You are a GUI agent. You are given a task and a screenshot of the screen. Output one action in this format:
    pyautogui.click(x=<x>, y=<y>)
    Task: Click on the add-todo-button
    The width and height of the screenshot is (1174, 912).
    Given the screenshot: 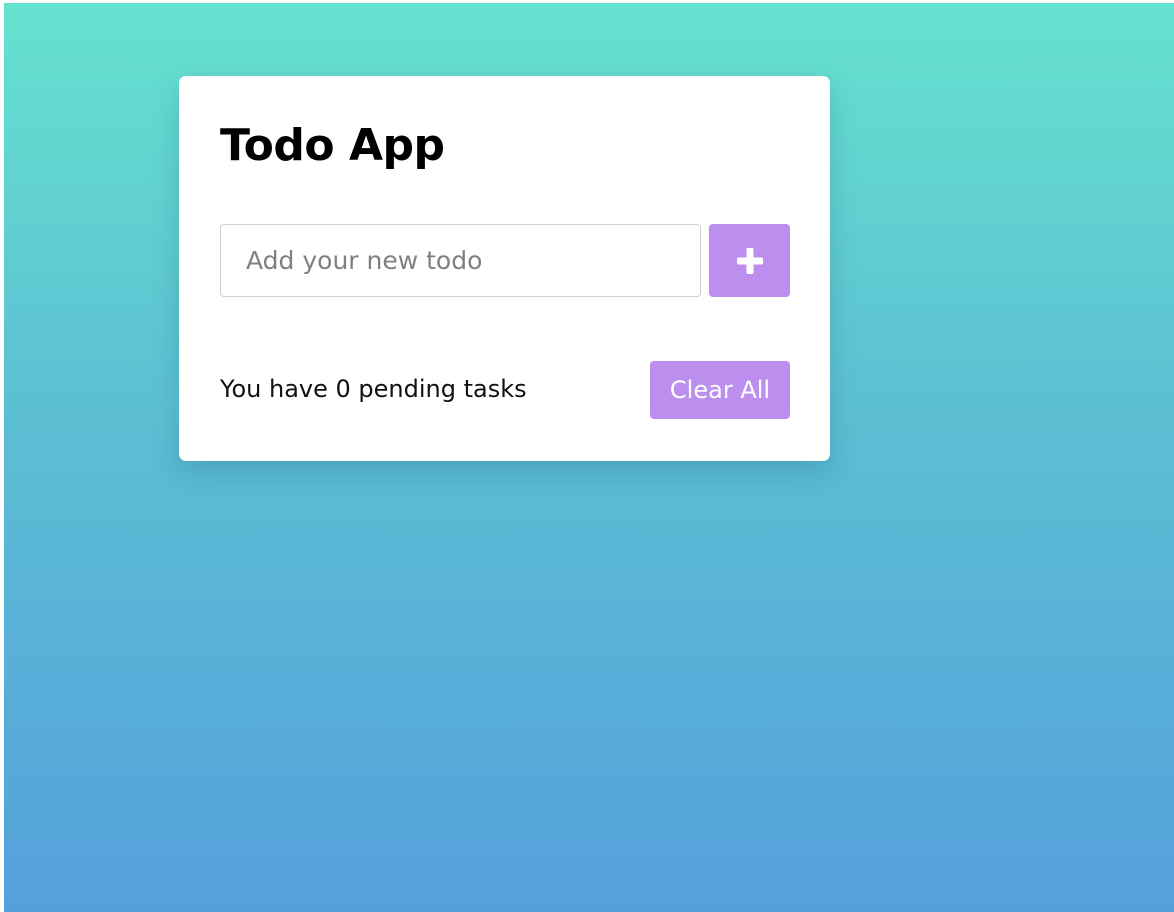 What is the action you would take?
    pyautogui.click(x=749, y=260)
    